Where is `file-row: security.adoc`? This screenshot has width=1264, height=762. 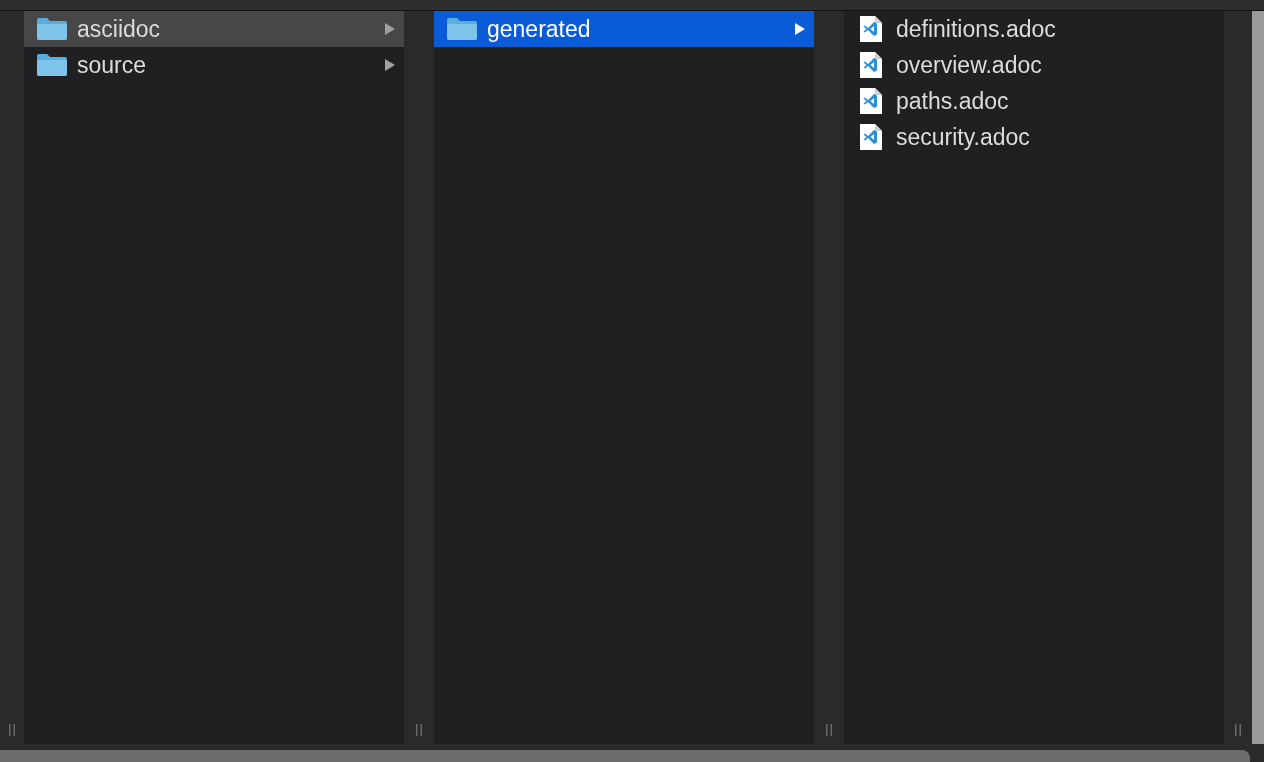
file-row: security.adoc is located at coordinates (1034, 137).